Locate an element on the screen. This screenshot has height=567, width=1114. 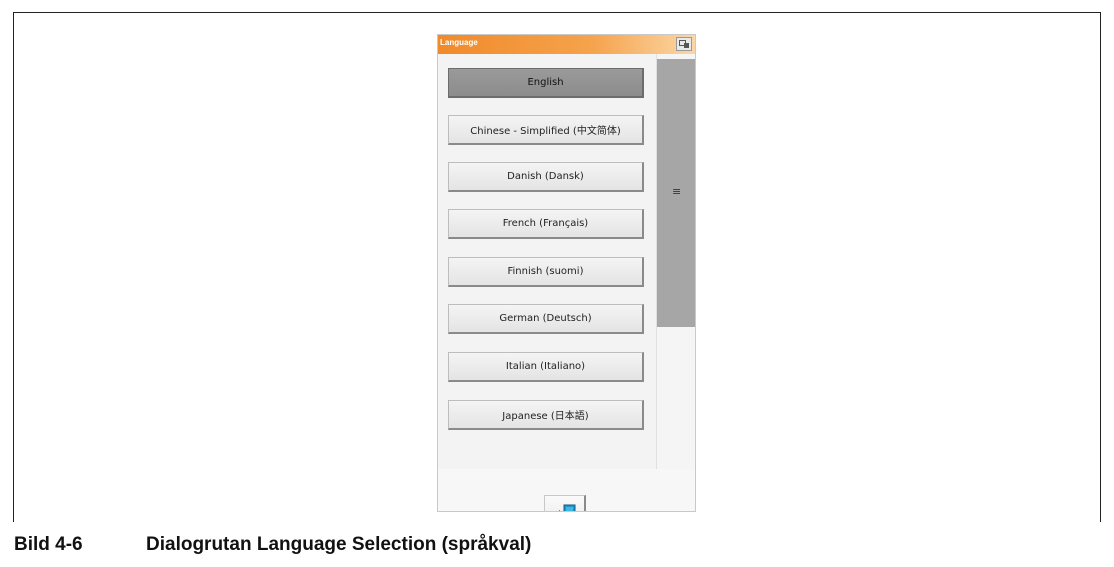
dialog-footer is located at coordinates (566, 490).